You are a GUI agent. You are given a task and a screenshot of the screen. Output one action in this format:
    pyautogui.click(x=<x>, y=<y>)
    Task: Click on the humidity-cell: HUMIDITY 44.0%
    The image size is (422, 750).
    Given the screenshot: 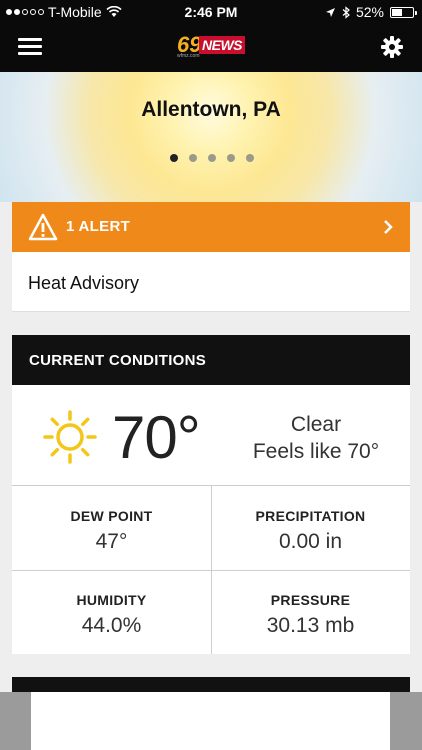 What is the action you would take?
    pyautogui.click(x=111, y=612)
    